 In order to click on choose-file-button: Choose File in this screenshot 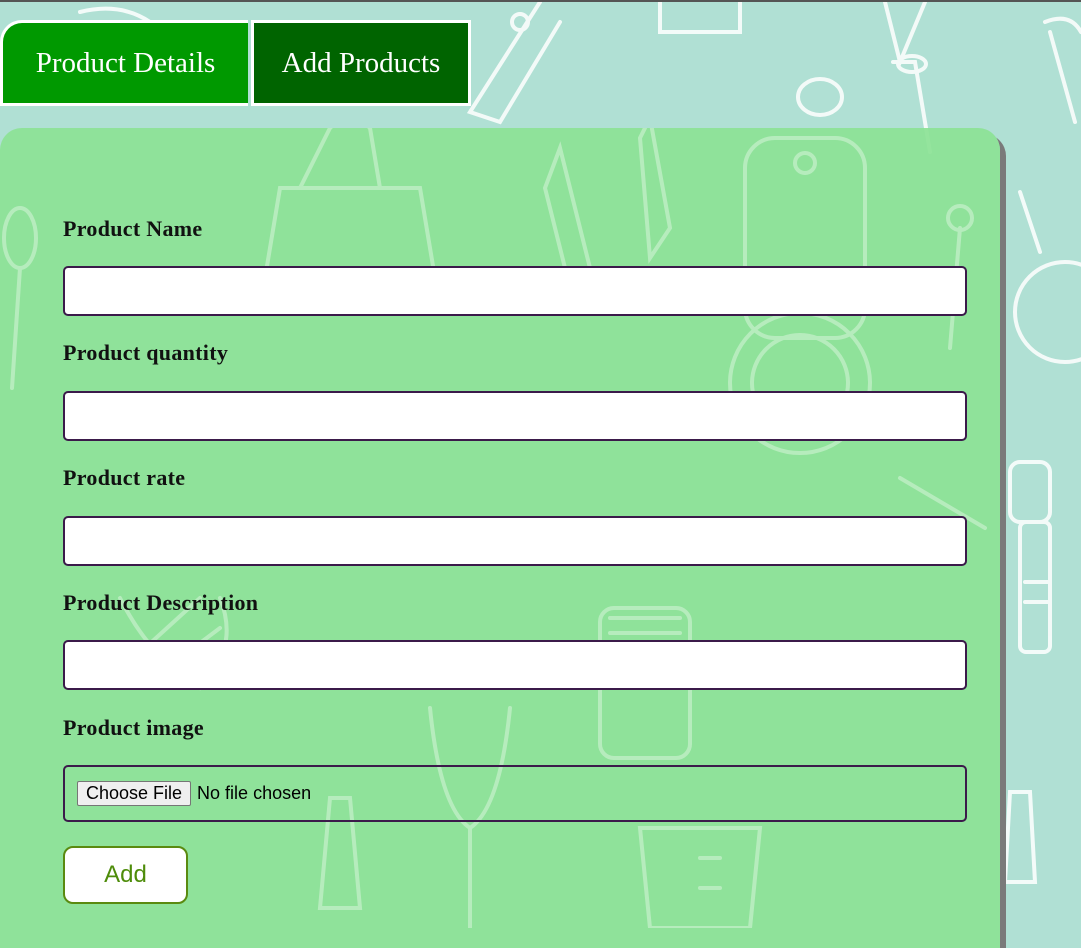, I will do `click(134, 793)`.